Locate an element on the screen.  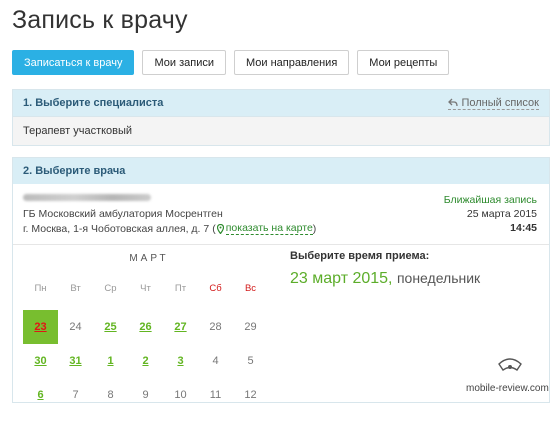
weekday-header: Вт is located at coordinates (75, 288).